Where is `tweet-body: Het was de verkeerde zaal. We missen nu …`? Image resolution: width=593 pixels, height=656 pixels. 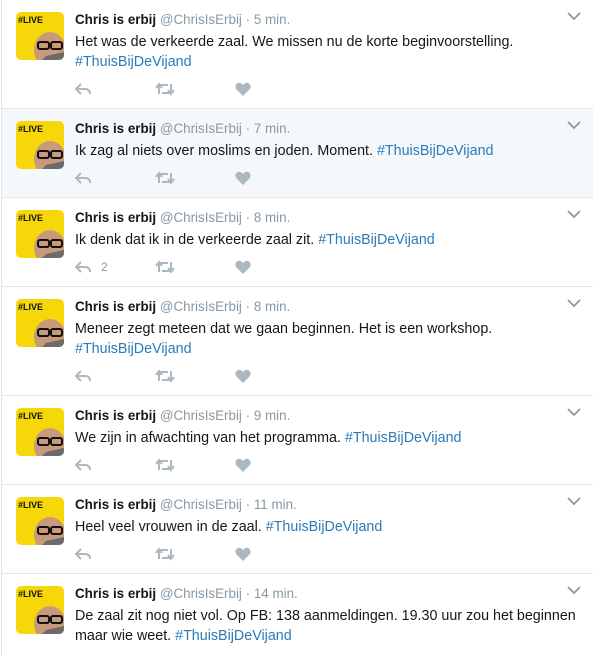
tweet-body: Het was de verkeerde zaal. We missen nu … is located at coordinates (294, 42).